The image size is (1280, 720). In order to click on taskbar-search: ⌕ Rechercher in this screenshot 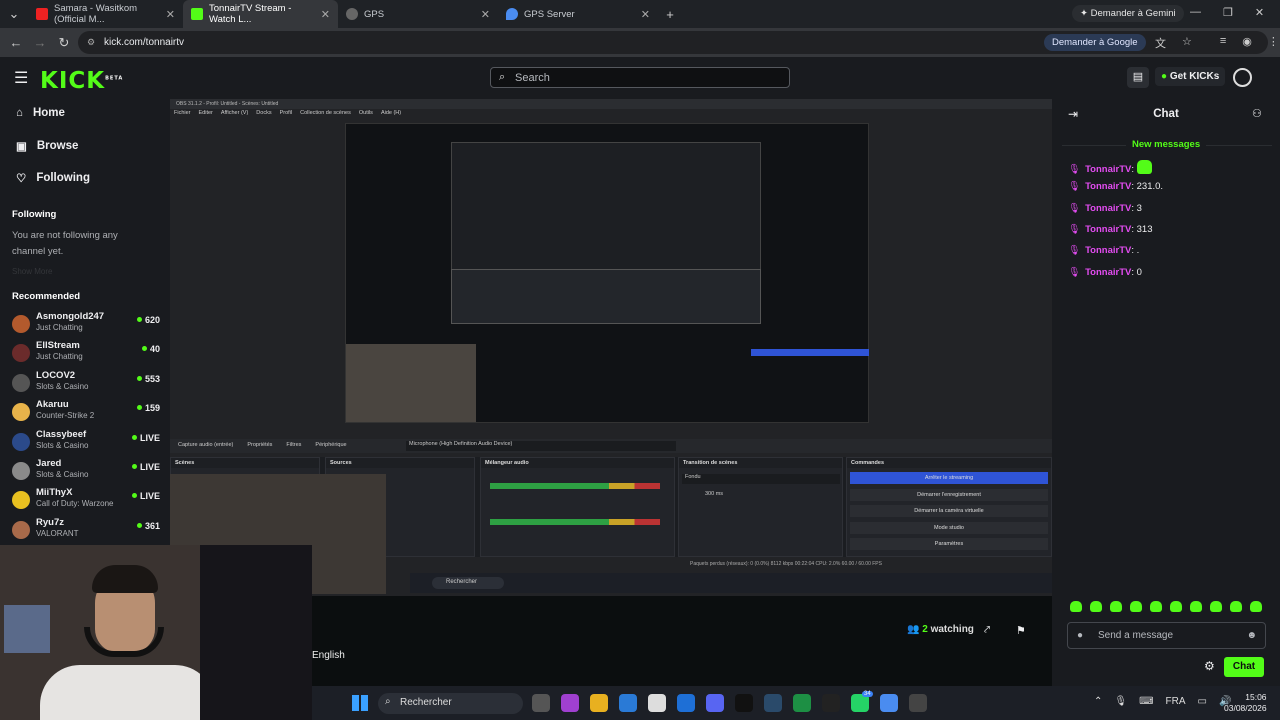, I will do `click(450, 703)`.